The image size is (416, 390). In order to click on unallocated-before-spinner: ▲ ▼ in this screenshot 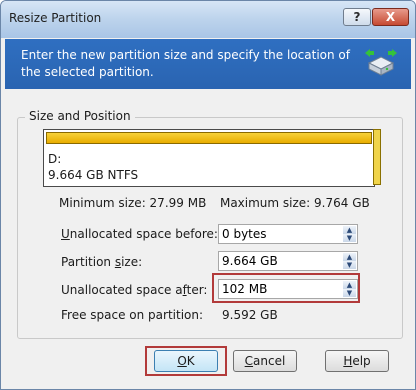, I will do `click(288, 234)`.